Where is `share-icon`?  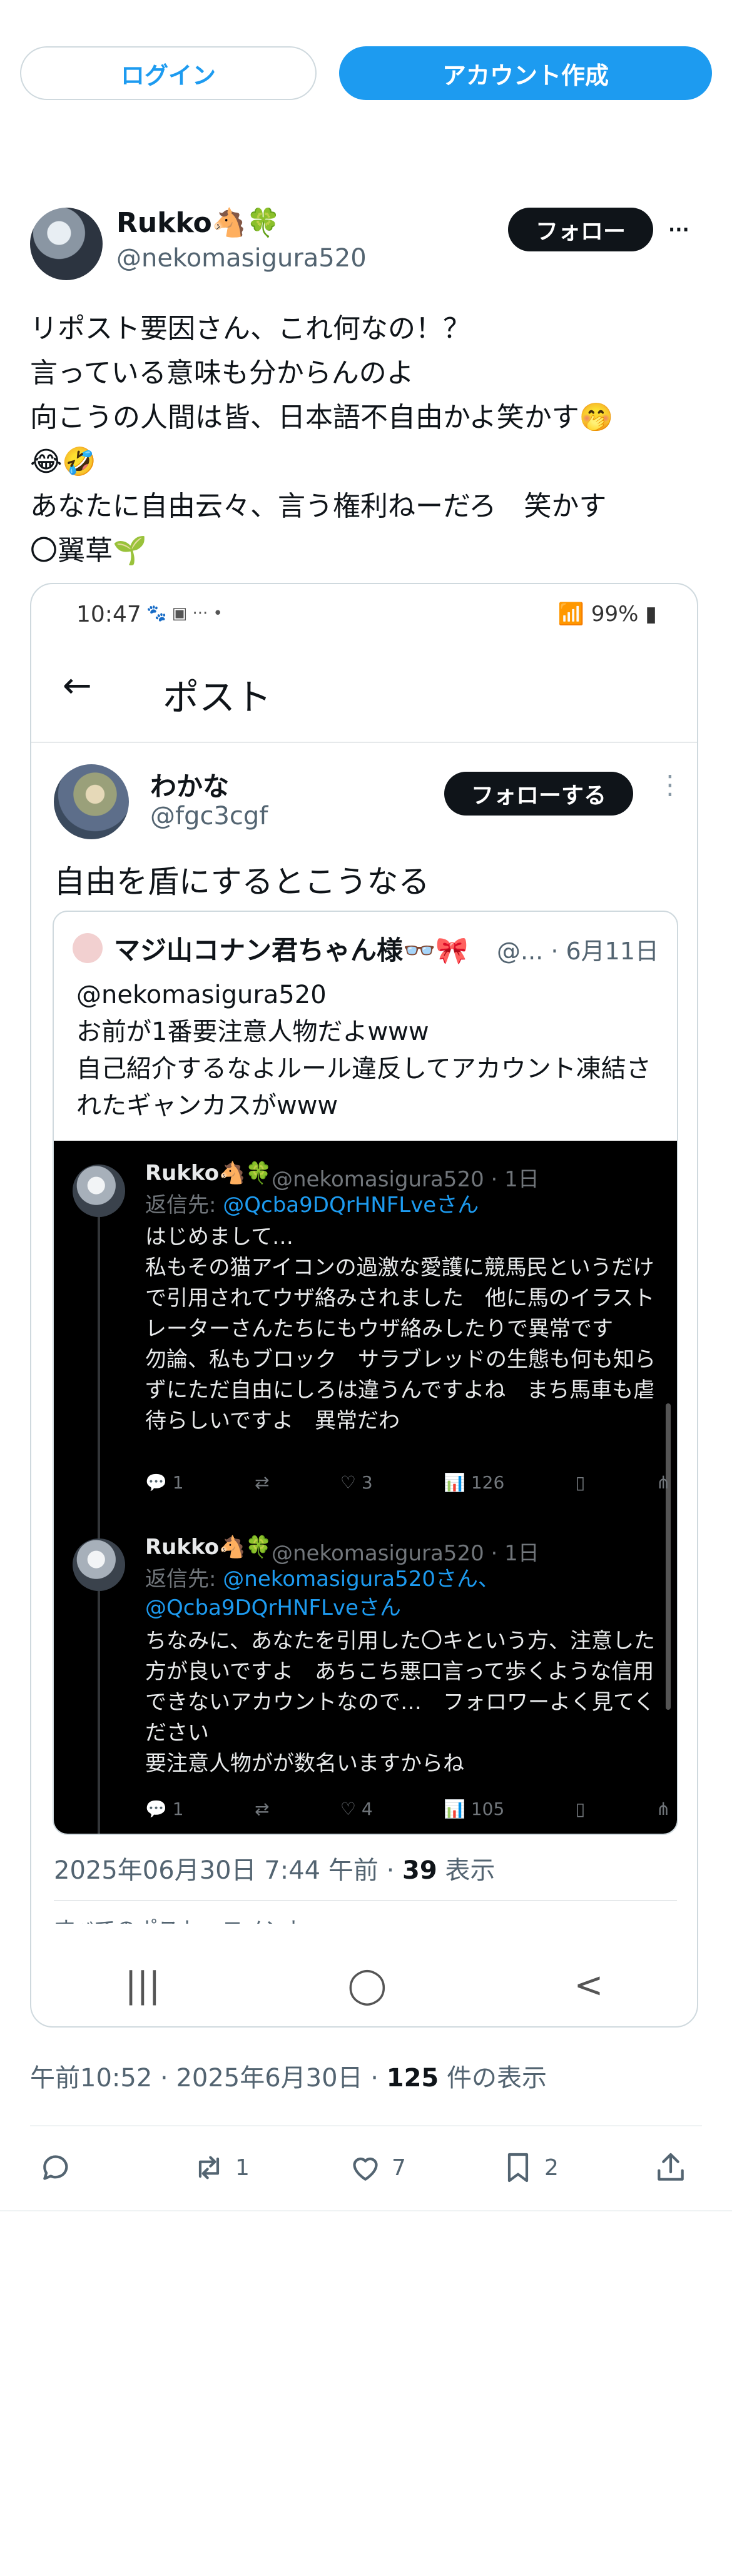
share-icon is located at coordinates (671, 2167).